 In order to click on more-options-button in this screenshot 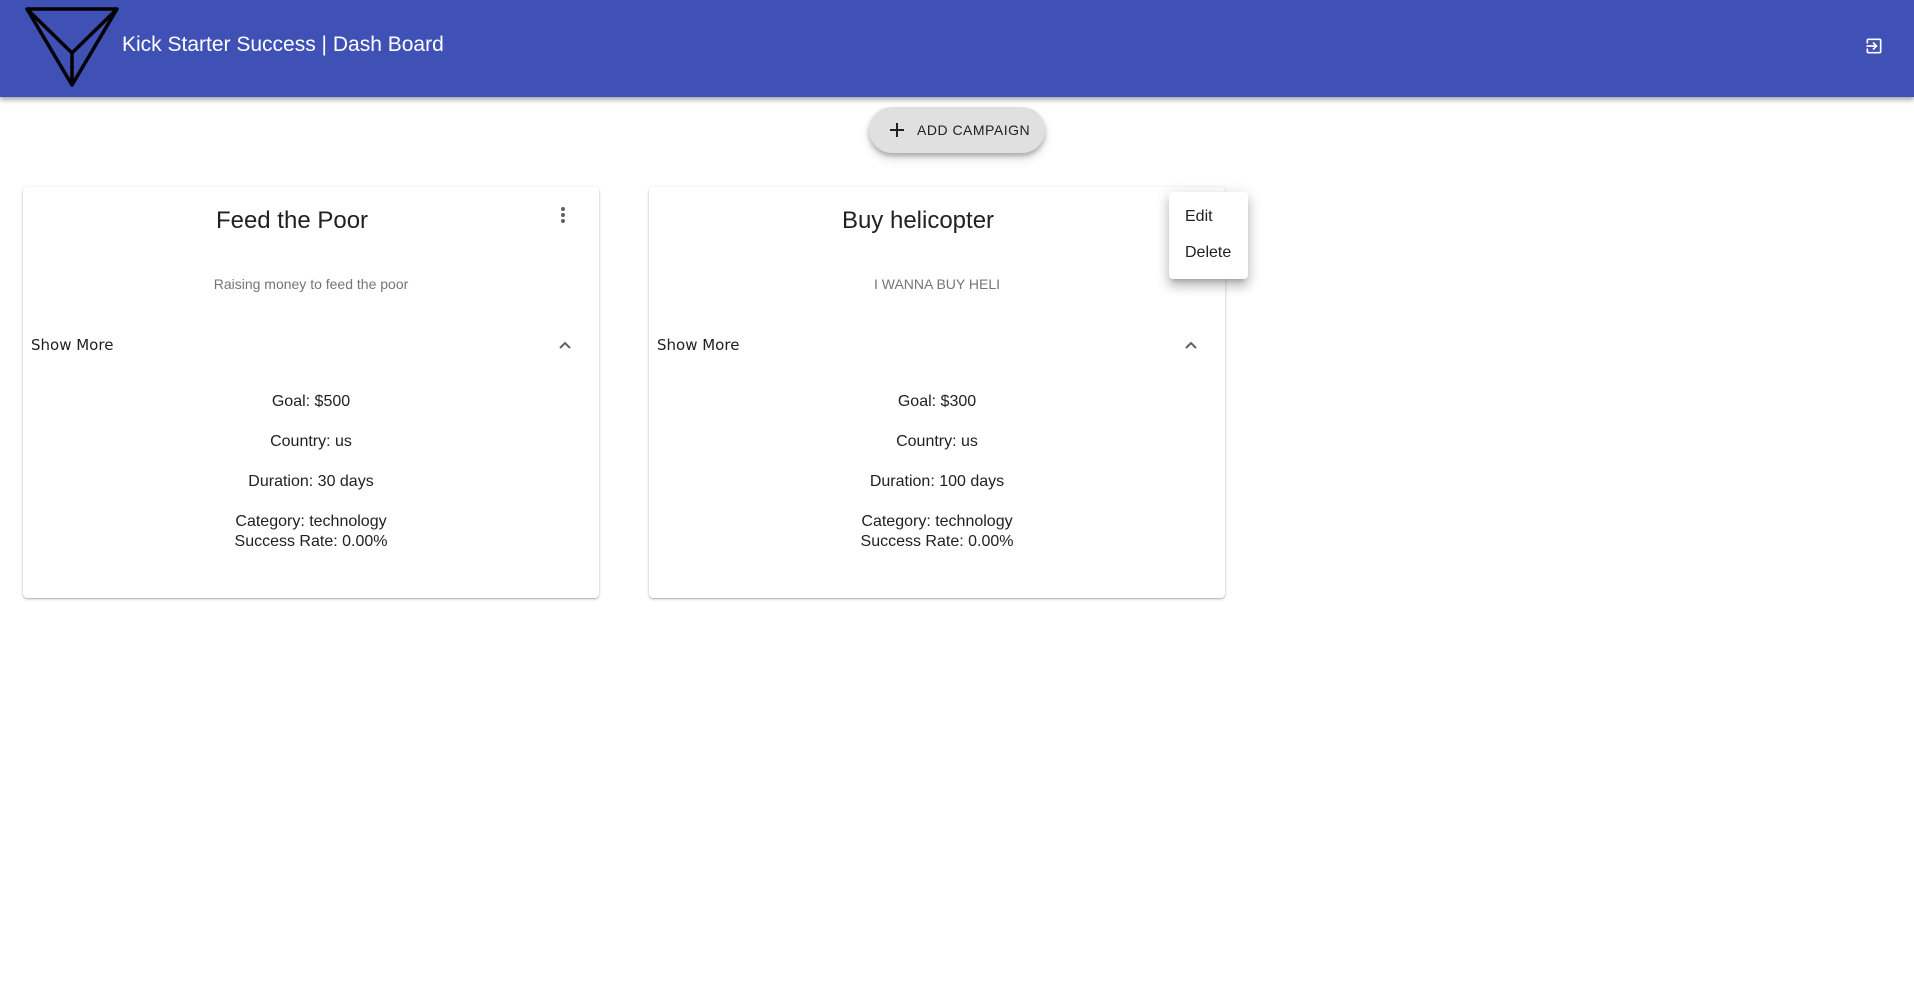, I will do `click(563, 217)`.